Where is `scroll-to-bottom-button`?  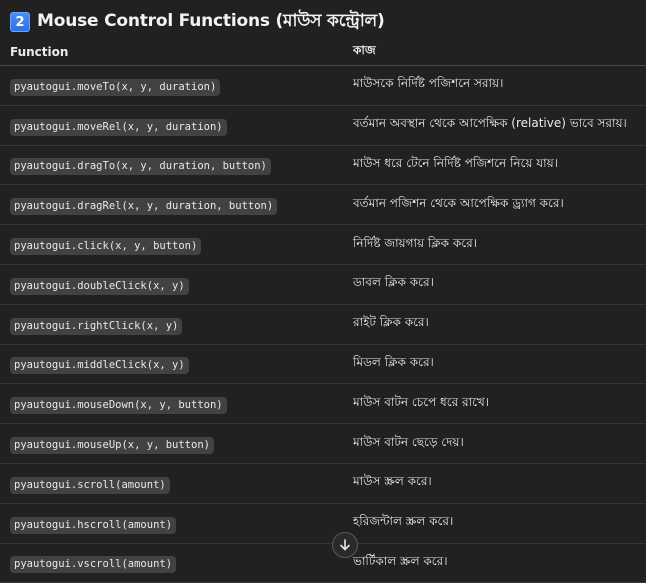
scroll-to-bottom-button is located at coordinates (345, 545).